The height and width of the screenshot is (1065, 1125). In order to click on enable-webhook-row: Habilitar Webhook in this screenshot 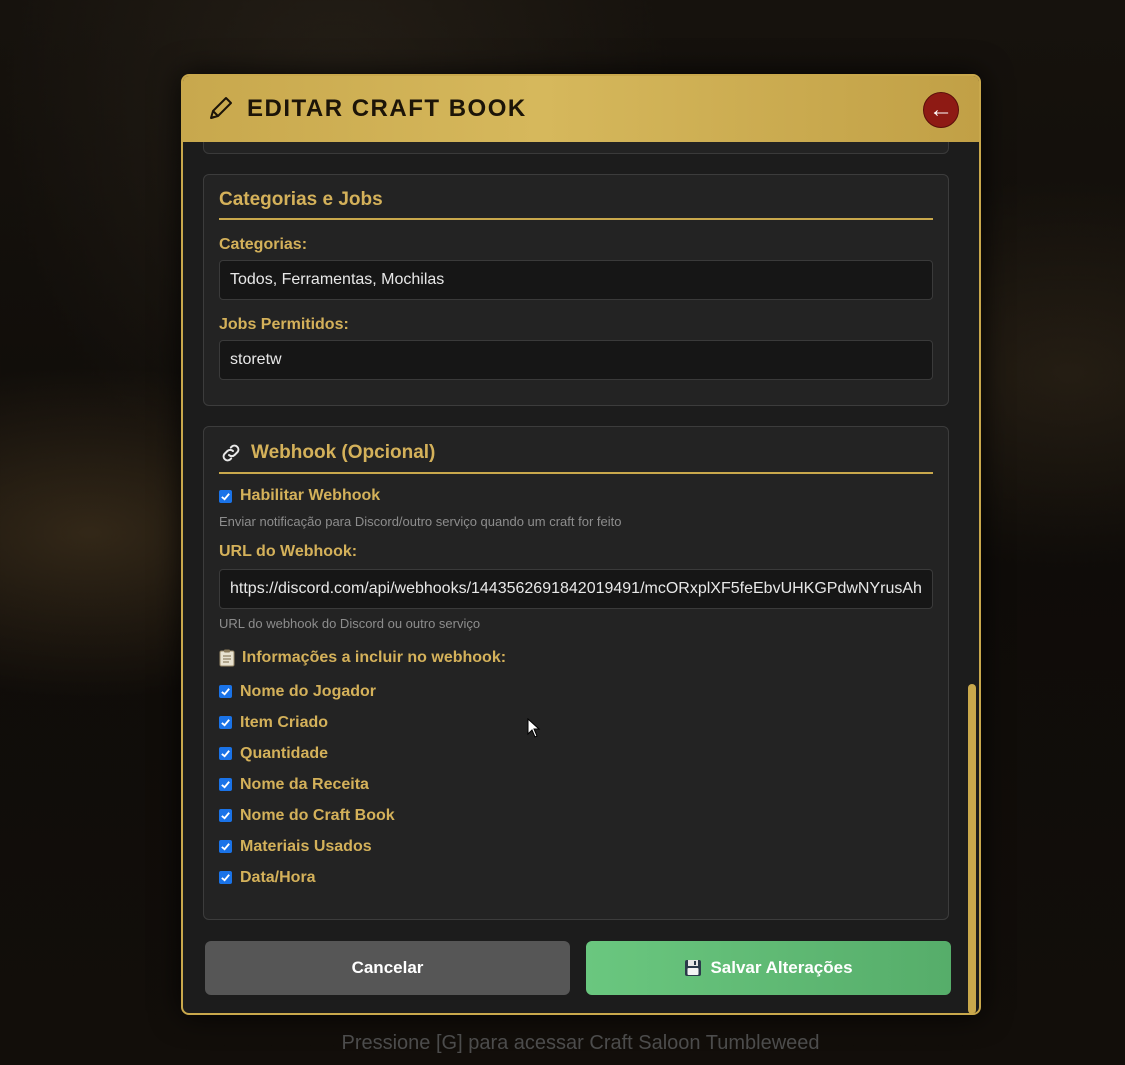, I will do `click(576, 496)`.